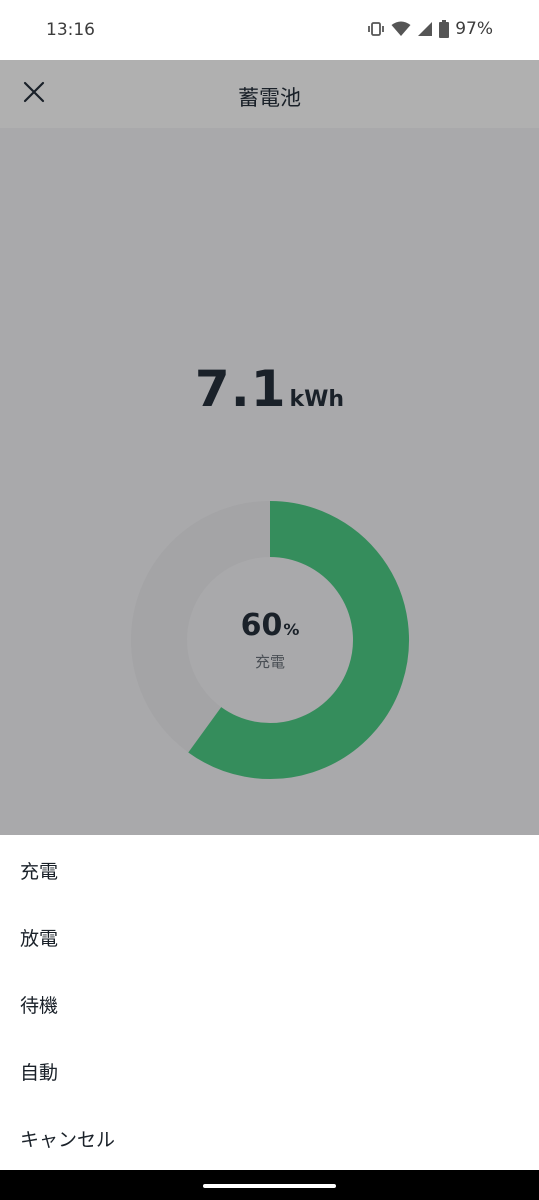 This screenshot has width=539, height=1200. Describe the element at coordinates (39, 1073) in the screenshot. I see `action-label: 自動` at that location.